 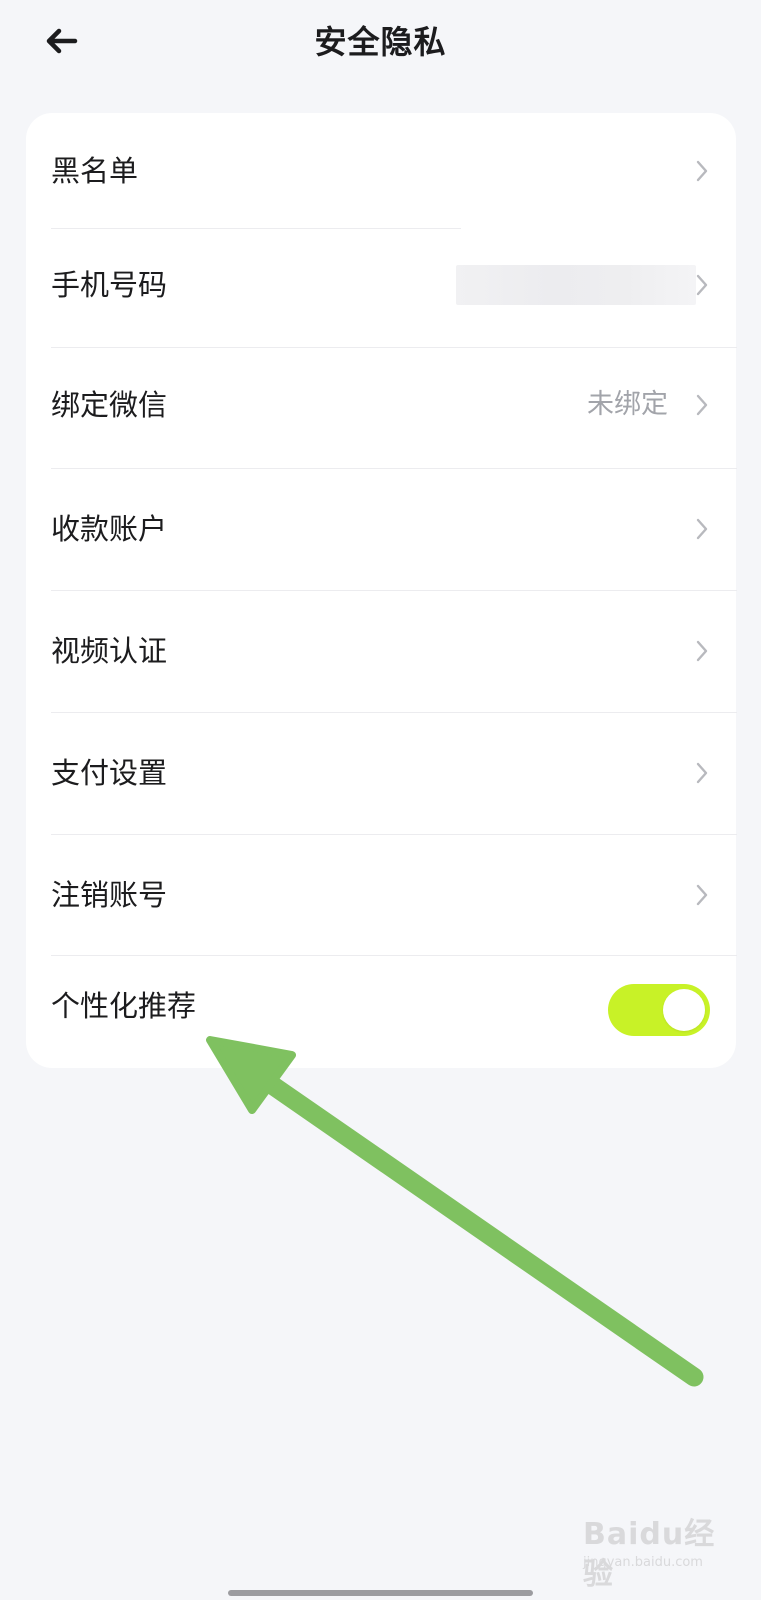 I want to click on payment-settings-label: 支付设置, so click(x=109, y=773).